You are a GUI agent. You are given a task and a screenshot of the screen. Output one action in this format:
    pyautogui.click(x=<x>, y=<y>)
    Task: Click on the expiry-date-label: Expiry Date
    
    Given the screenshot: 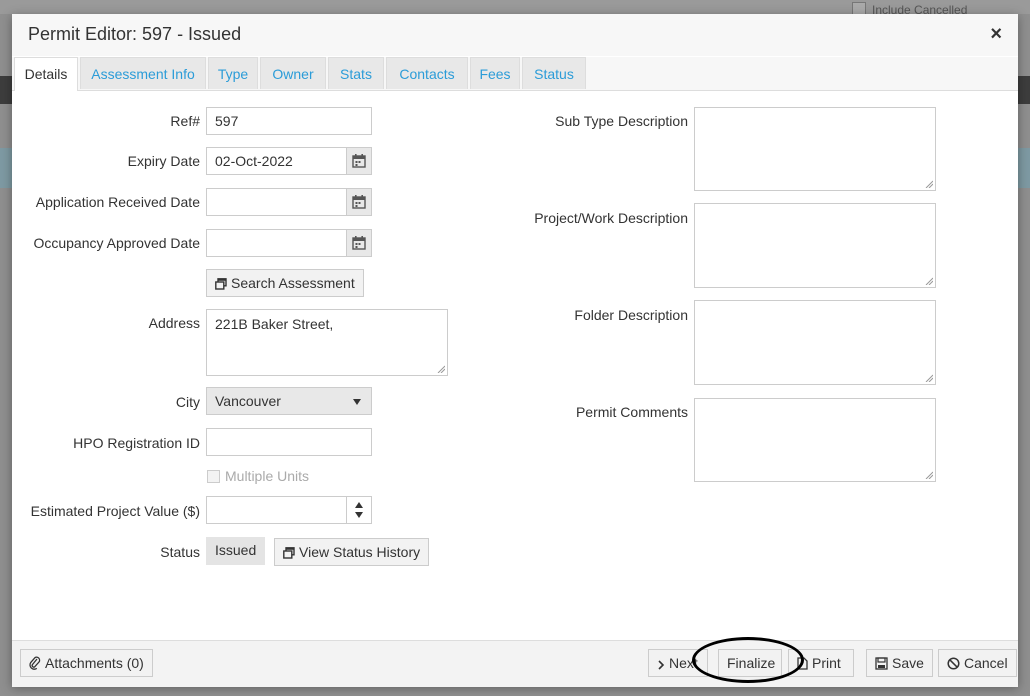 What is the action you would take?
    pyautogui.click(x=163, y=161)
    